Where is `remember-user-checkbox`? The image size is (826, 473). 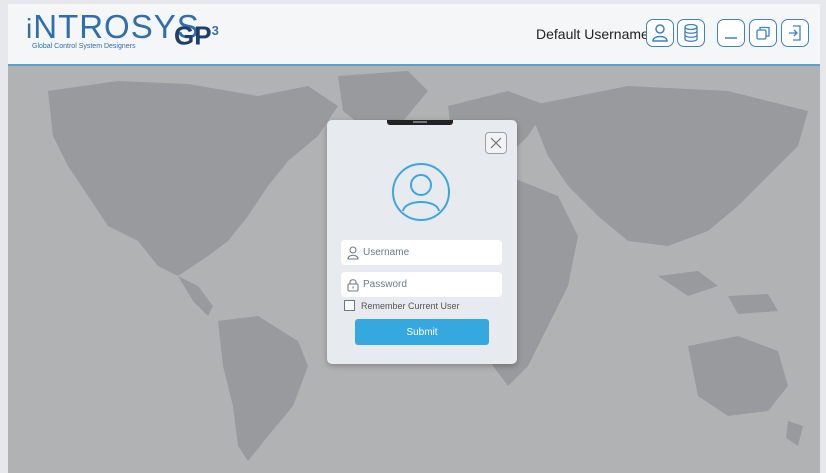
remember-user-checkbox is located at coordinates (349, 305).